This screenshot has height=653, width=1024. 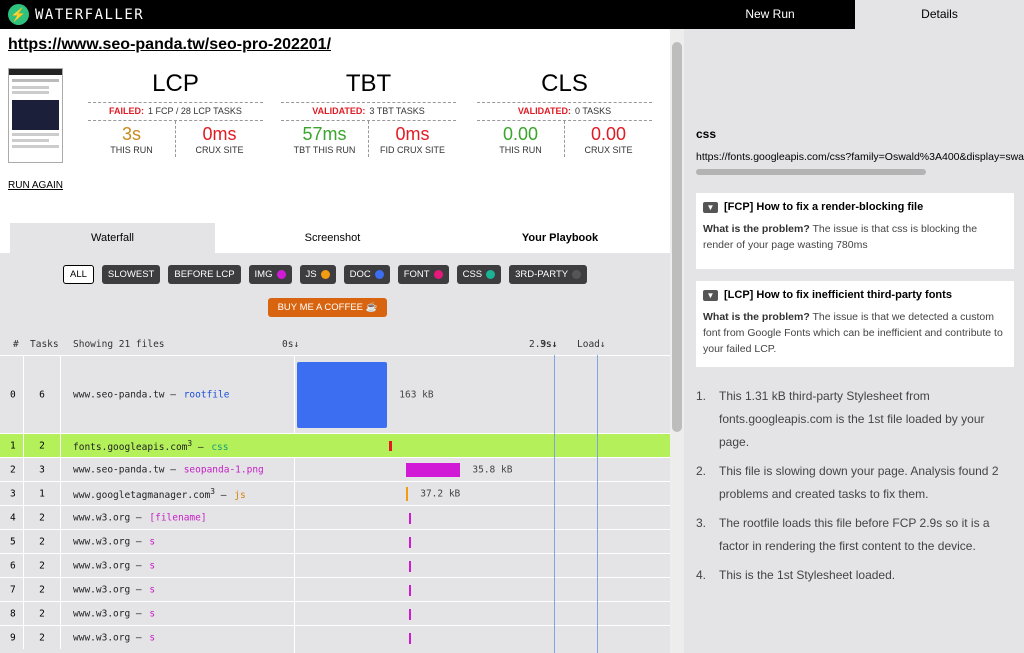 I want to click on row-task-count-value: 2, so click(x=42, y=613).